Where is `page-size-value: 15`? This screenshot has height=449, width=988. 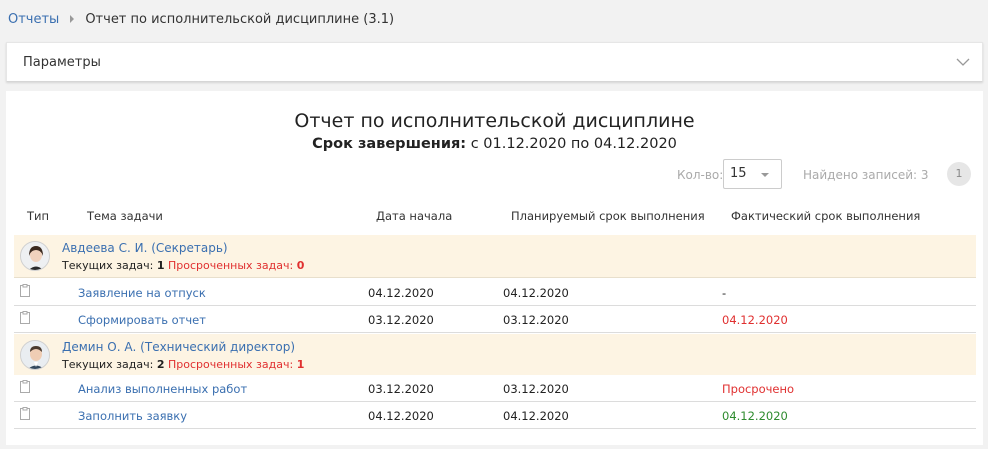 page-size-value: 15 is located at coordinates (738, 173).